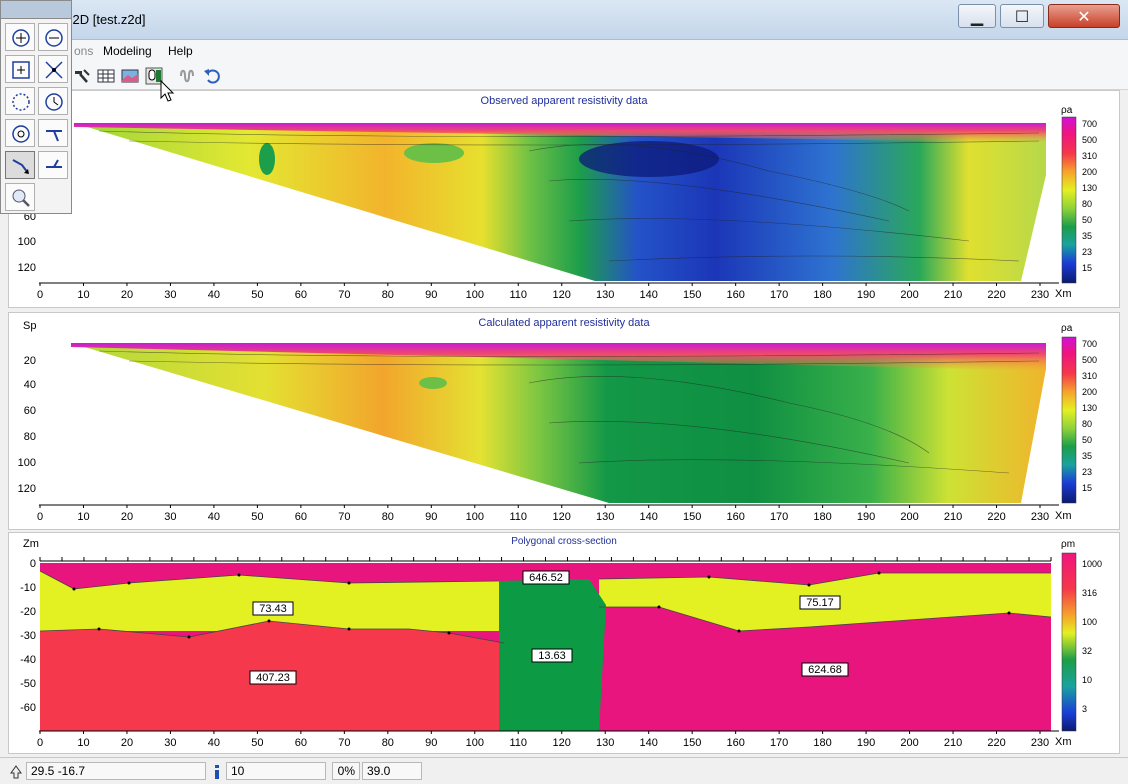 The height and width of the screenshot is (784, 1128). What do you see at coordinates (28, 660) in the screenshot?
I see `section-y-tick: -40` at bounding box center [28, 660].